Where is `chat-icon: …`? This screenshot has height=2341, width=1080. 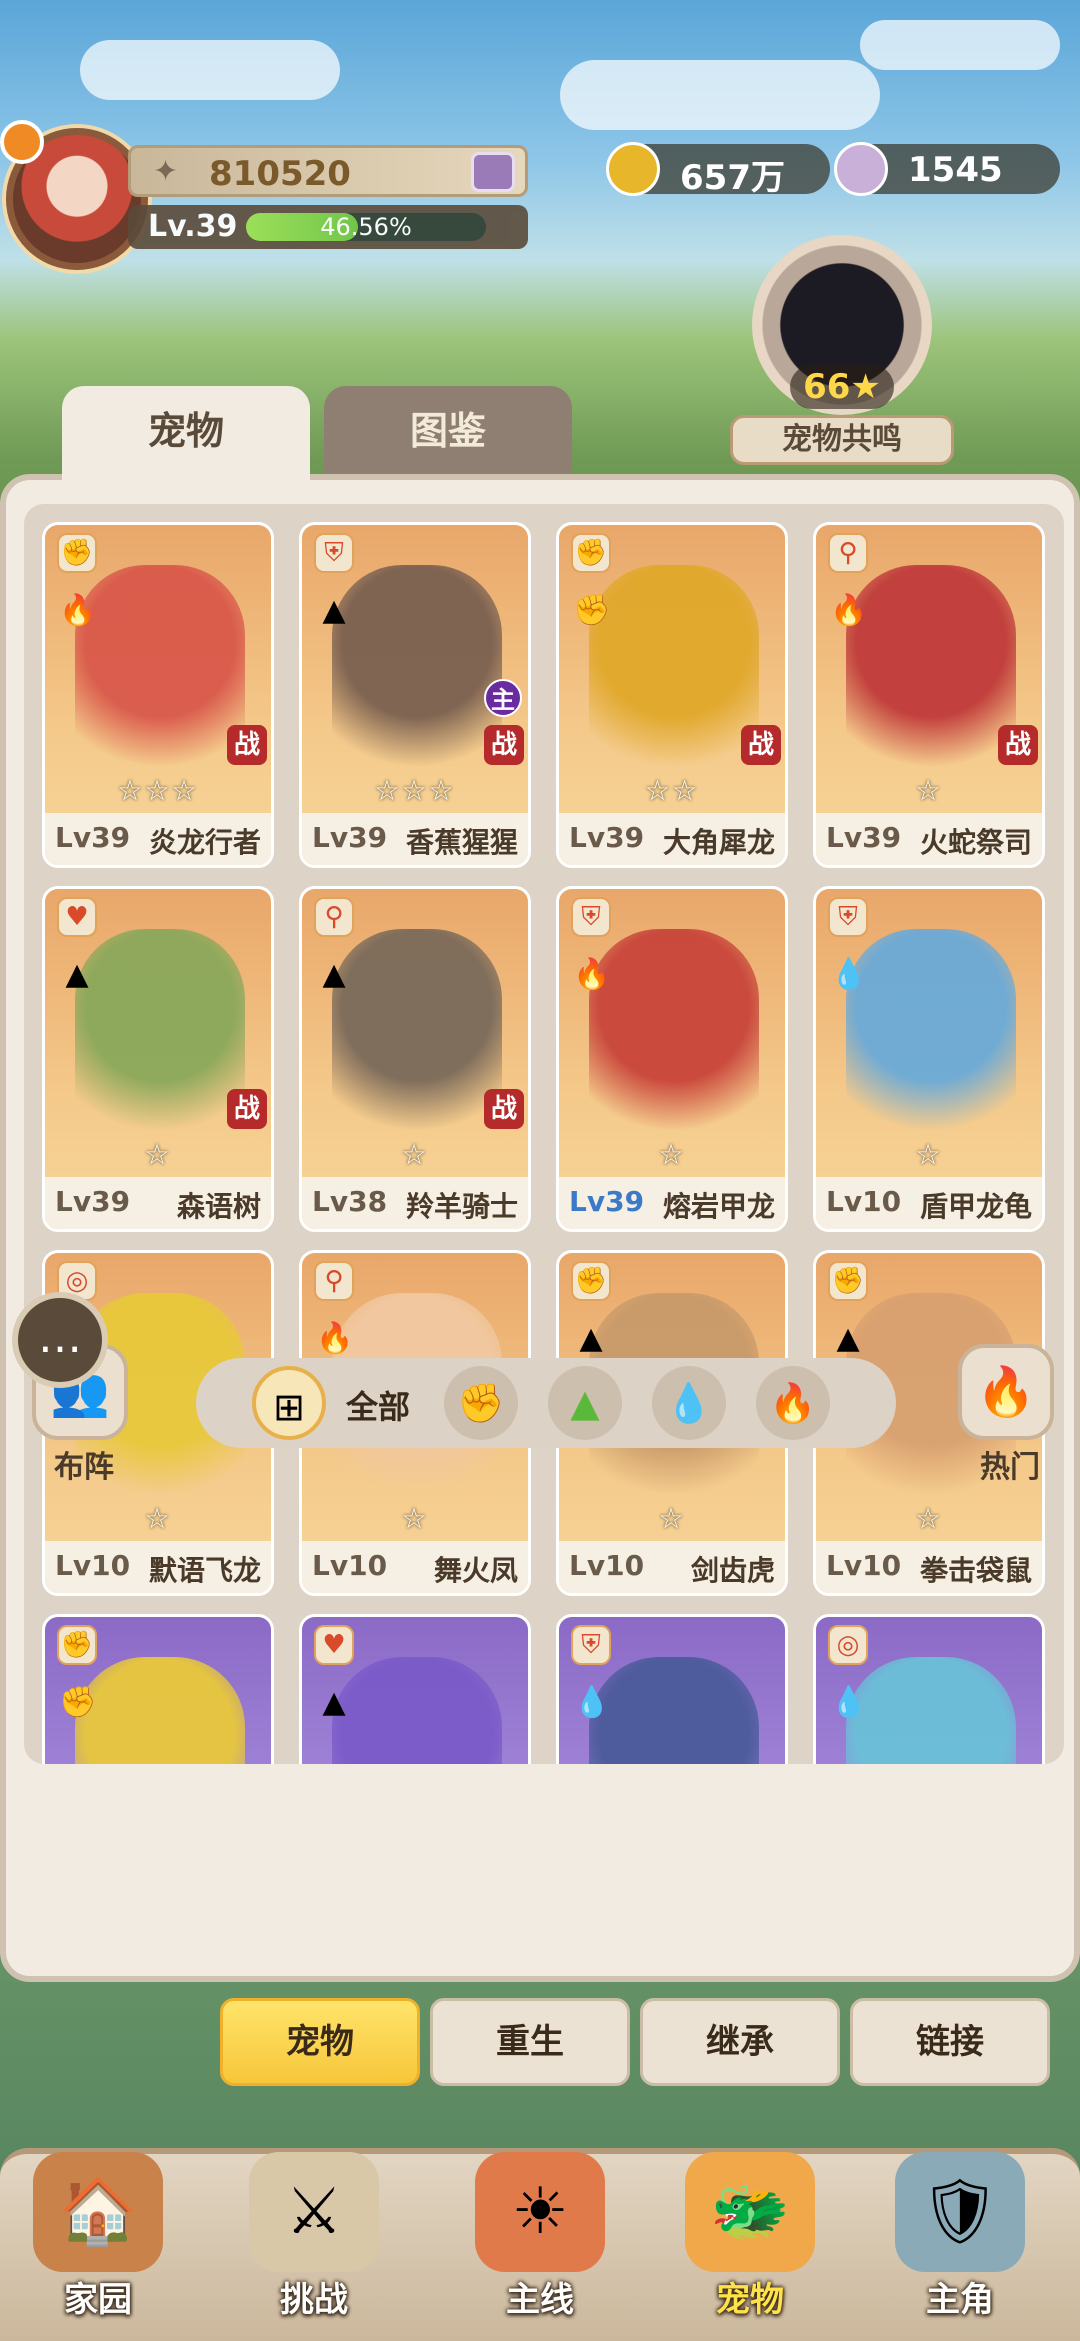
chat-icon: … is located at coordinates (60, 1340).